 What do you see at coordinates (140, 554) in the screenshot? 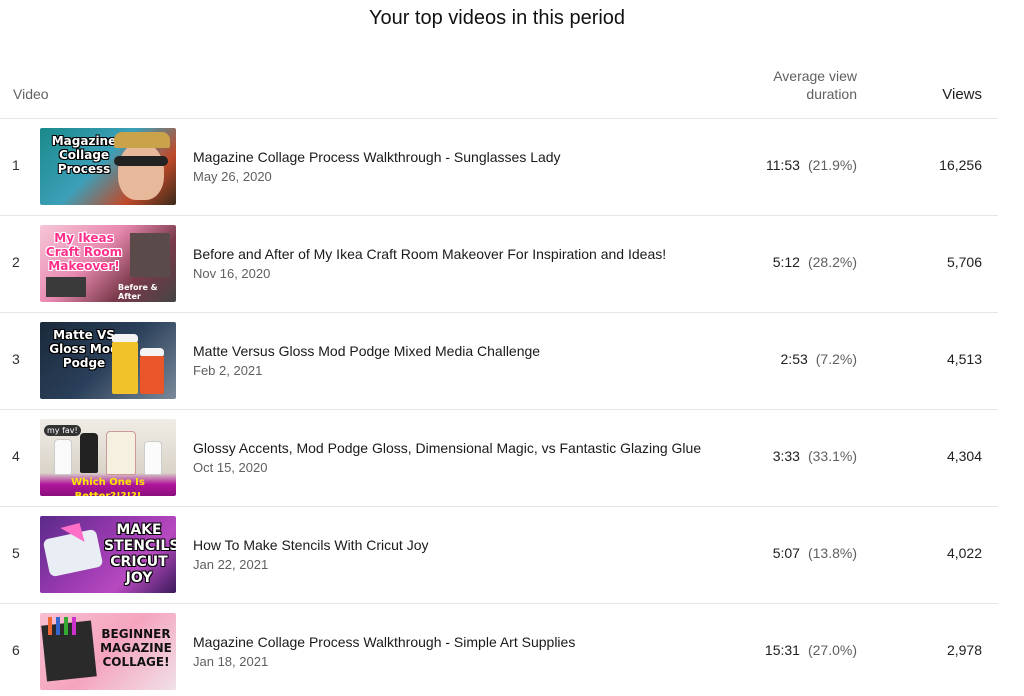
I see `thumbnail-caption: MAKE STENCILS CRICUT JOY` at bounding box center [140, 554].